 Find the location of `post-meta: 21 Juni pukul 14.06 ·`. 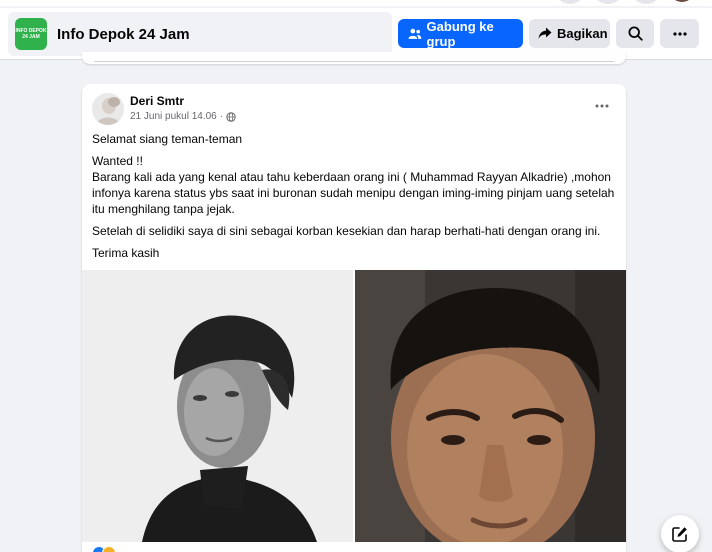

post-meta: 21 Juni pukul 14.06 · is located at coordinates (183, 116).